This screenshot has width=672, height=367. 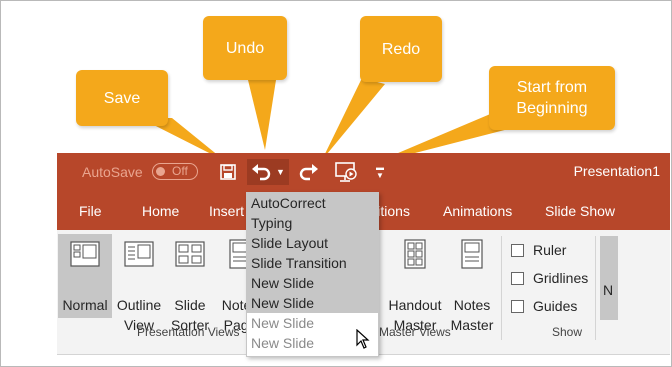 I want to click on gridlines-checkbox: Gridlines, so click(x=549, y=278).